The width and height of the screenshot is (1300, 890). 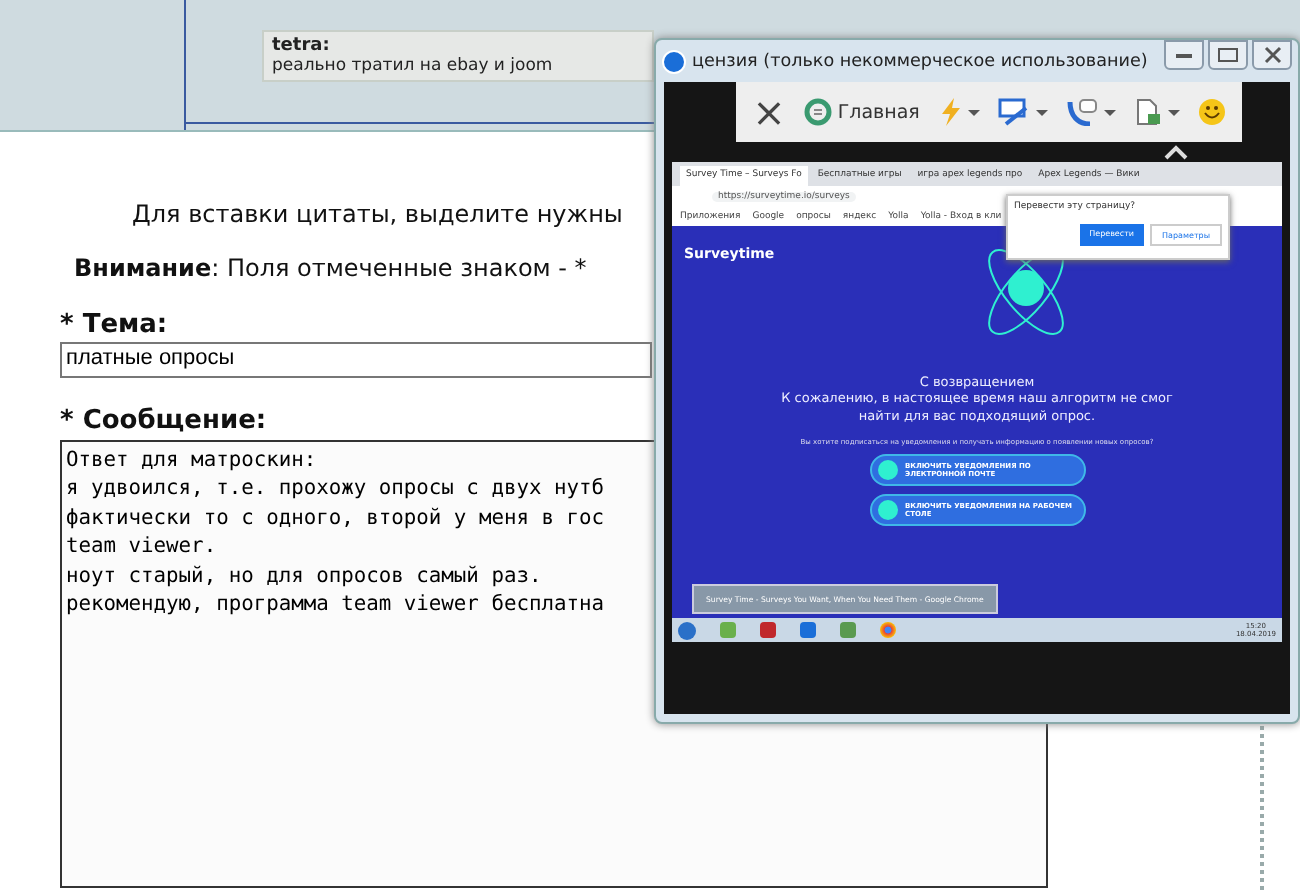 I want to click on subject-label: * Тема:, so click(x=114, y=325).